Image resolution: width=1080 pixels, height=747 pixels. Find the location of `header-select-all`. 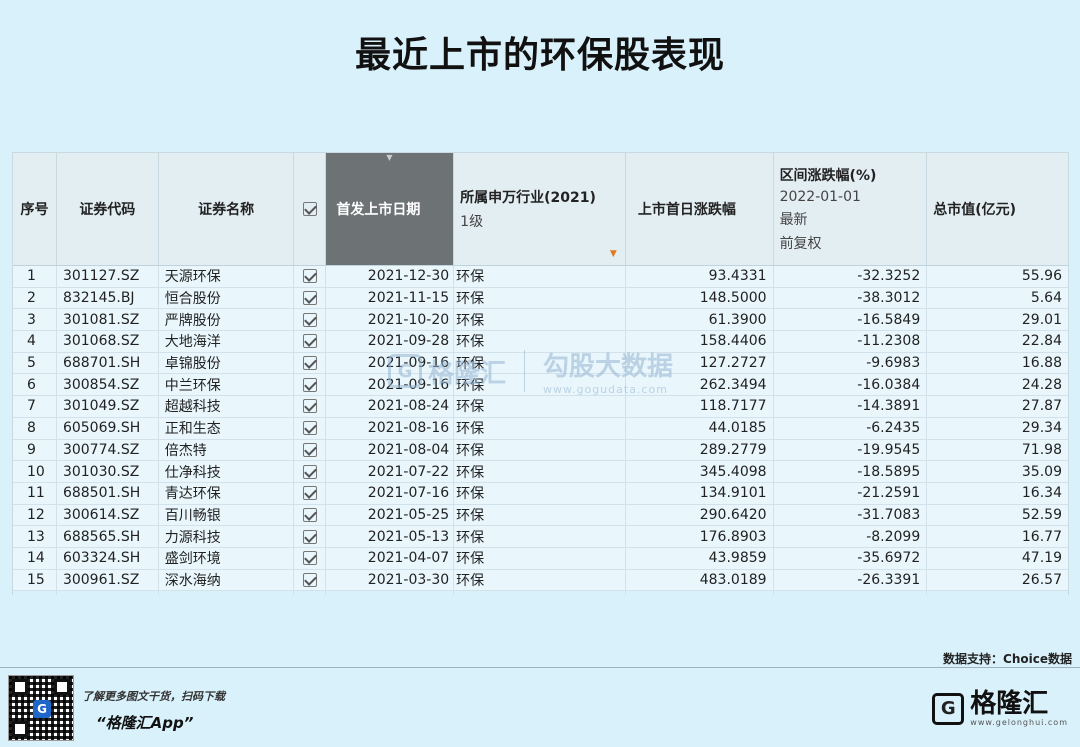

header-select-all is located at coordinates (310, 209).